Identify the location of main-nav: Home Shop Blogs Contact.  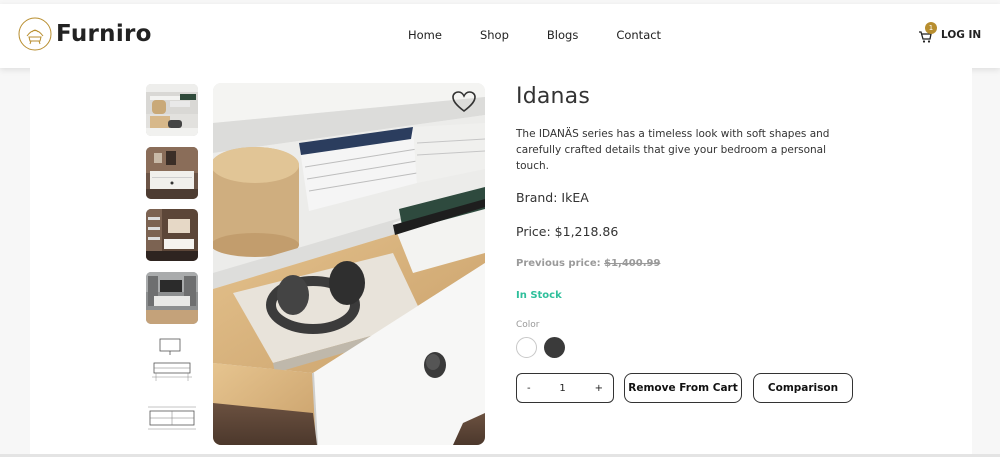
(553, 35).